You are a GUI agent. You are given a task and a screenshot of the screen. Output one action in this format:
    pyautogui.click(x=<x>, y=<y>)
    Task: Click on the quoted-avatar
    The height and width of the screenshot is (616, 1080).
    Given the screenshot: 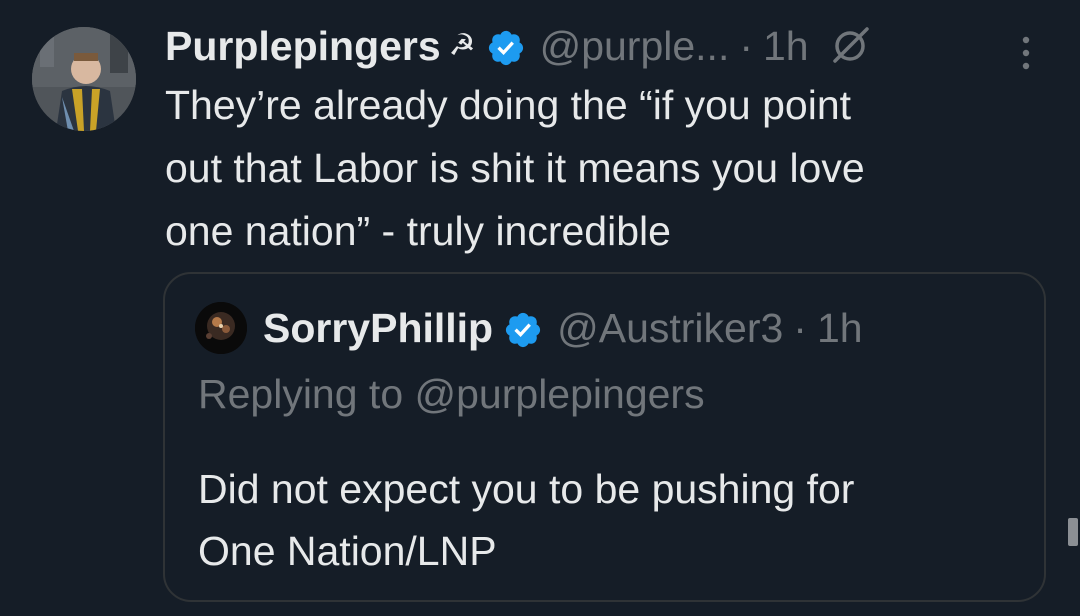 What is the action you would take?
    pyautogui.click(x=221, y=328)
    